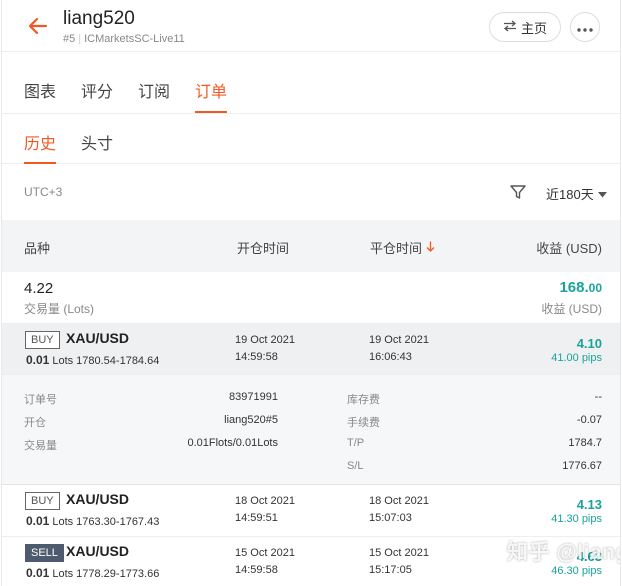 The width and height of the screenshot is (622, 586). Describe the element at coordinates (311, 83) in the screenshot. I see `main-tabs: 图表 评分 订阅 订单` at that location.